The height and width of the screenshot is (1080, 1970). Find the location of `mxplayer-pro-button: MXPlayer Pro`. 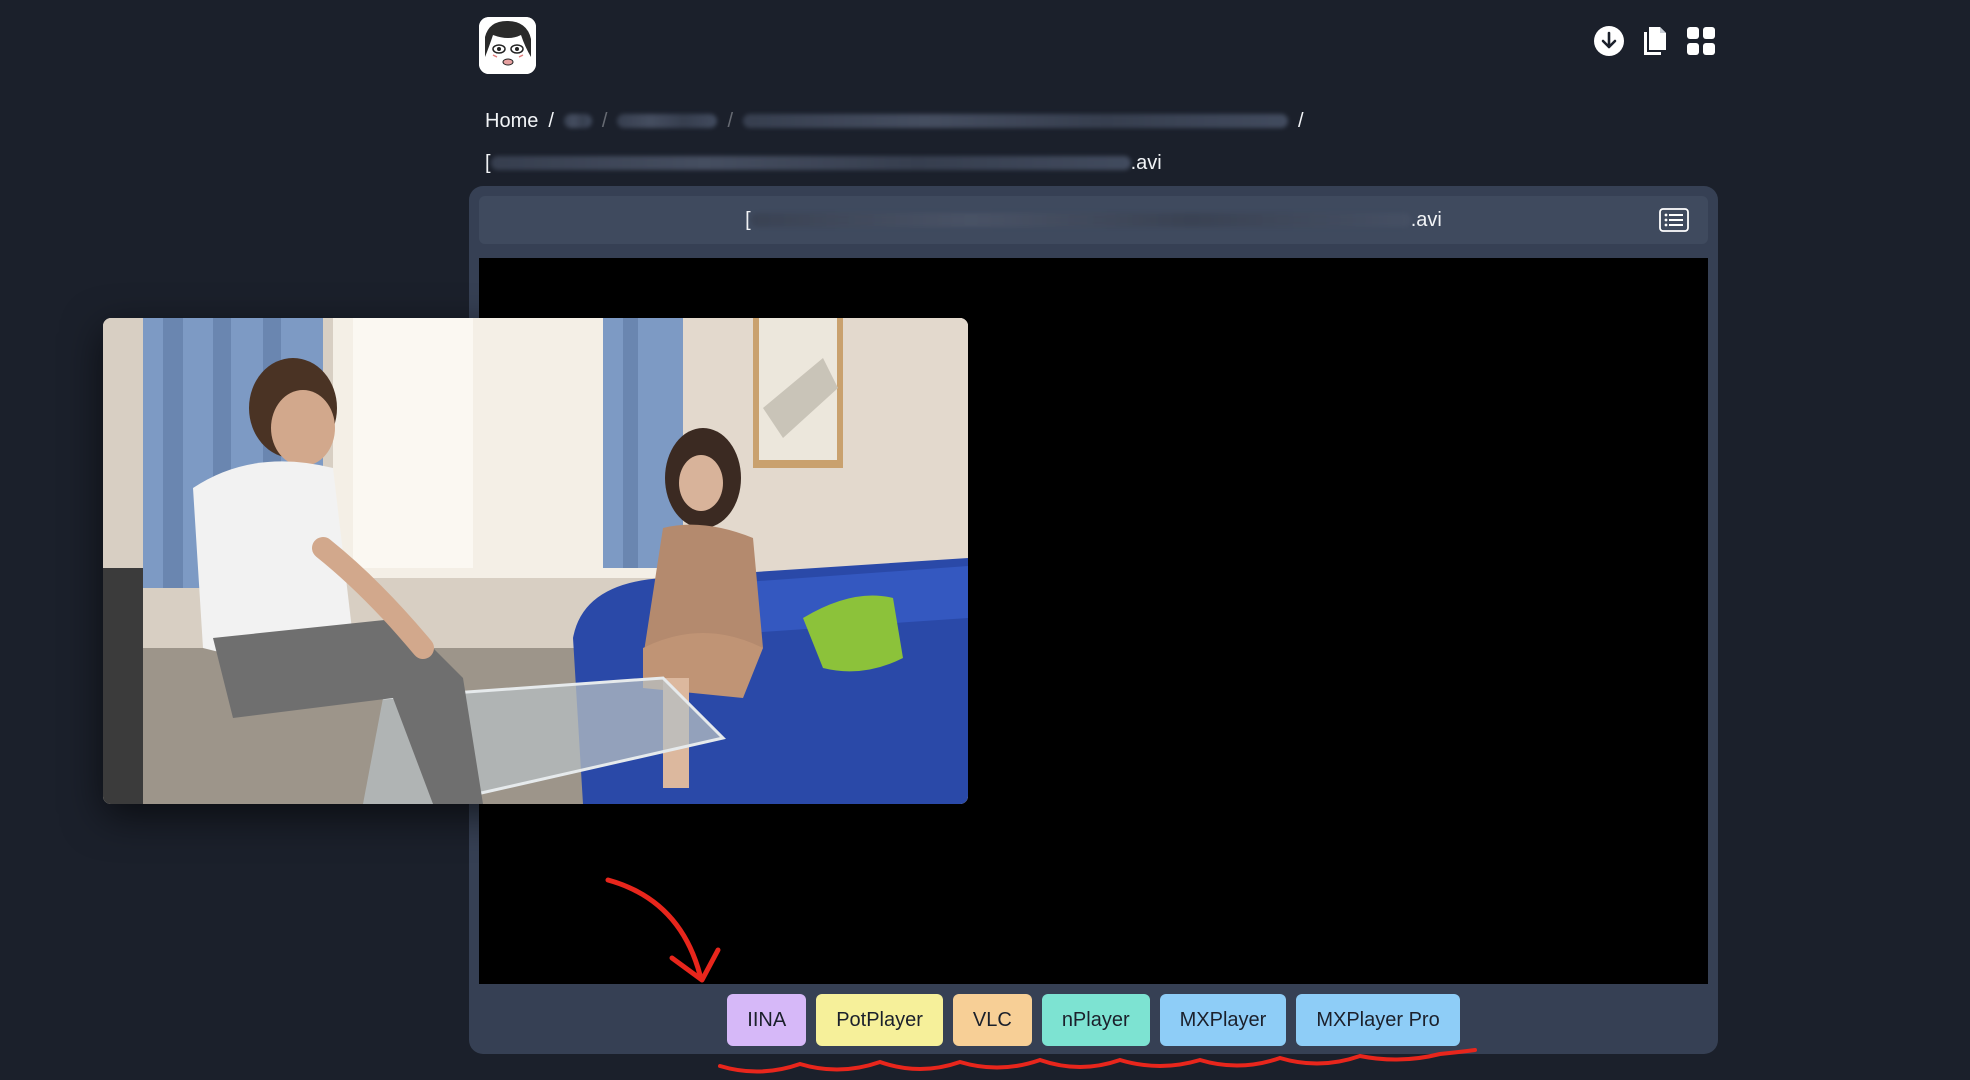

mxplayer-pro-button: MXPlayer Pro is located at coordinates (1378, 1020).